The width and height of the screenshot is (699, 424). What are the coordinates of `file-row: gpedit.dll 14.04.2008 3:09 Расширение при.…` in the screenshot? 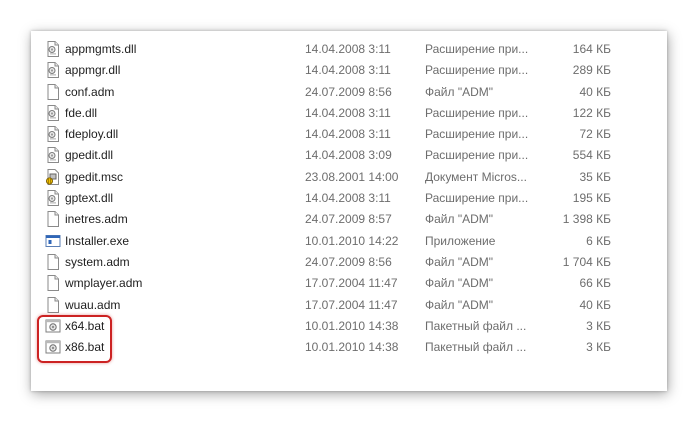 It's located at (349, 154).